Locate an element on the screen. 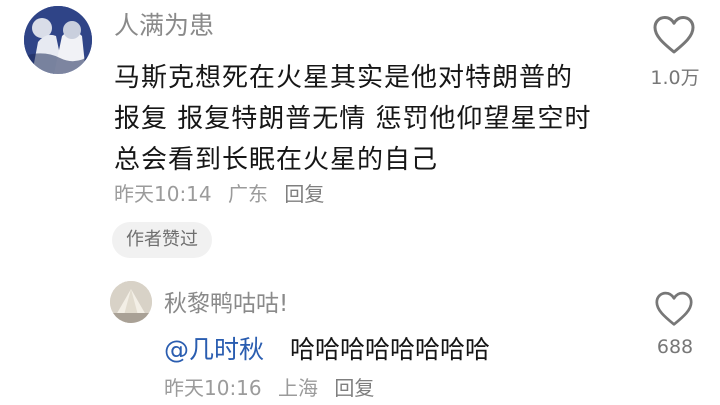 The height and width of the screenshot is (405, 720). comment-line: 报复 报复特朗普无情 惩罚他仰望星空时 is located at coordinates (353, 119).